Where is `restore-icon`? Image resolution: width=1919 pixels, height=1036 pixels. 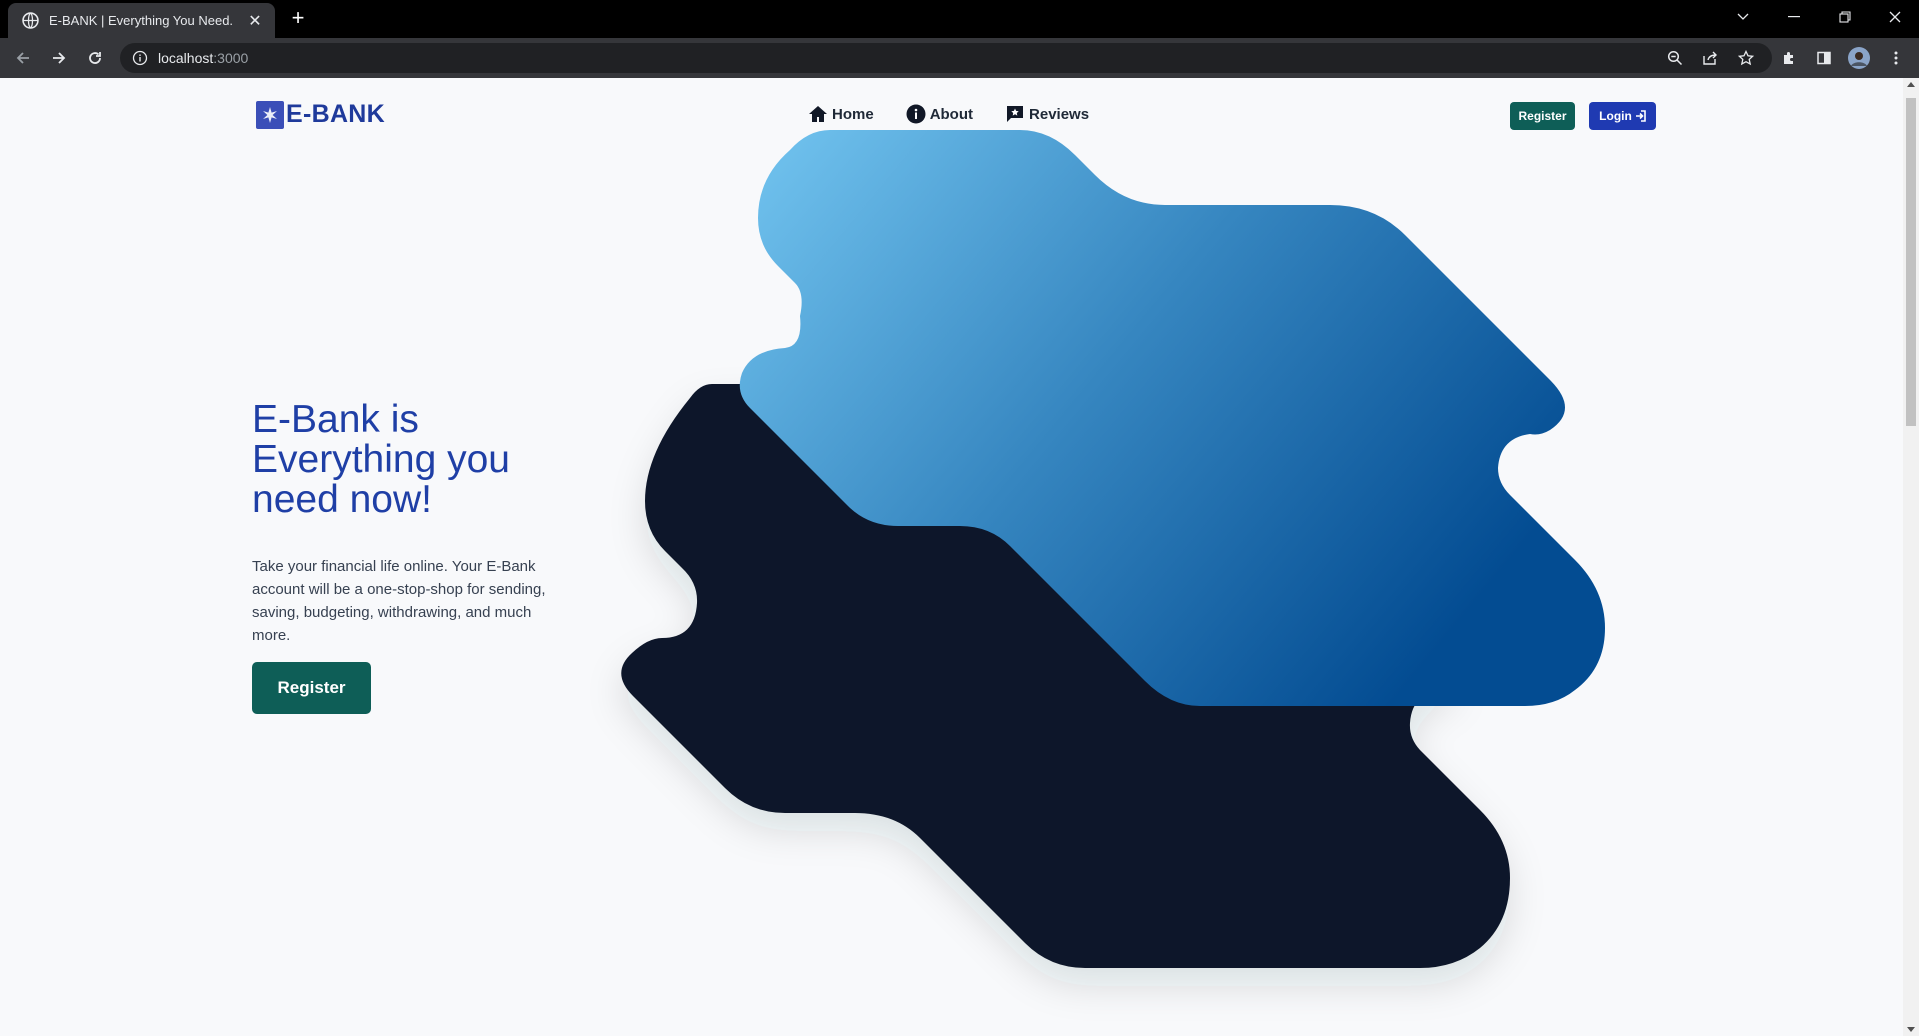 restore-icon is located at coordinates (1845, 17).